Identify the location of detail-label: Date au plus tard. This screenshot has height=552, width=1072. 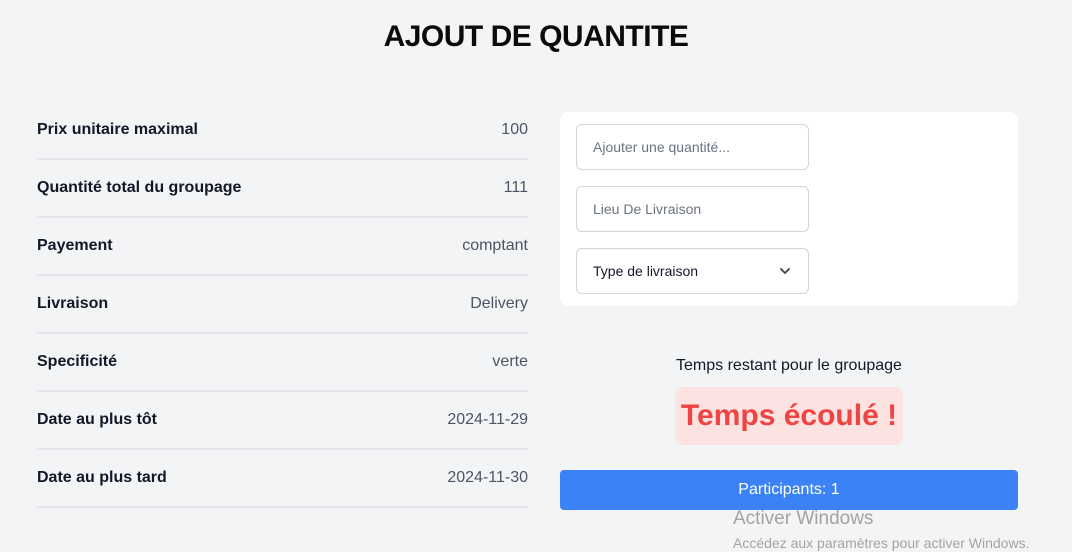
(102, 477).